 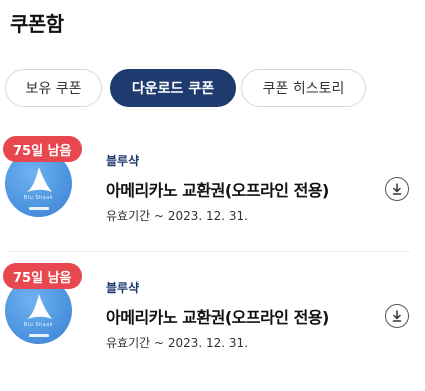 What do you see at coordinates (173, 88) in the screenshot?
I see `tab-download-coupons: 다운로드 쿠폰` at bounding box center [173, 88].